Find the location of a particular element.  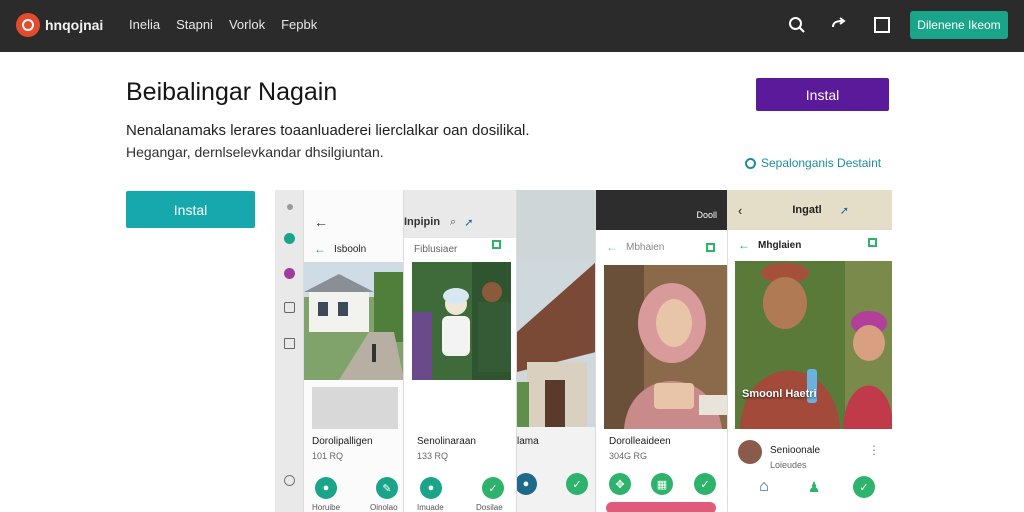

people-icon: ♟ is located at coordinates (814, 487).